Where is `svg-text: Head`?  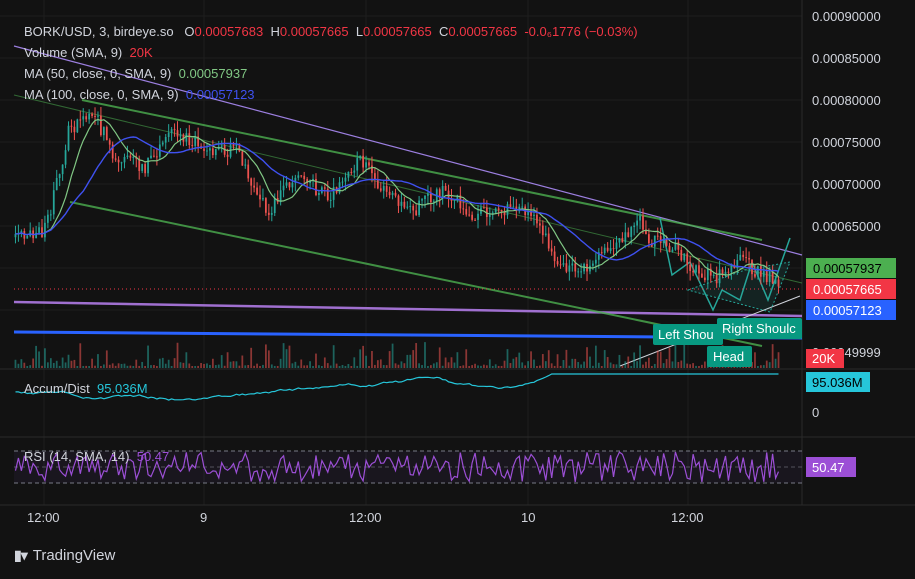
svg-text: Head is located at coordinates (728, 356).